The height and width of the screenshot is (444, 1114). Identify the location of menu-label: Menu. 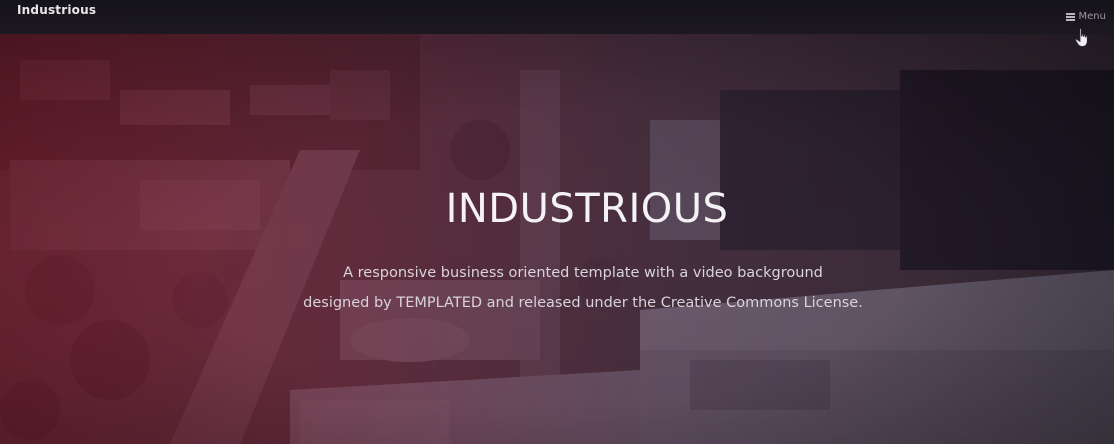
(1092, 16).